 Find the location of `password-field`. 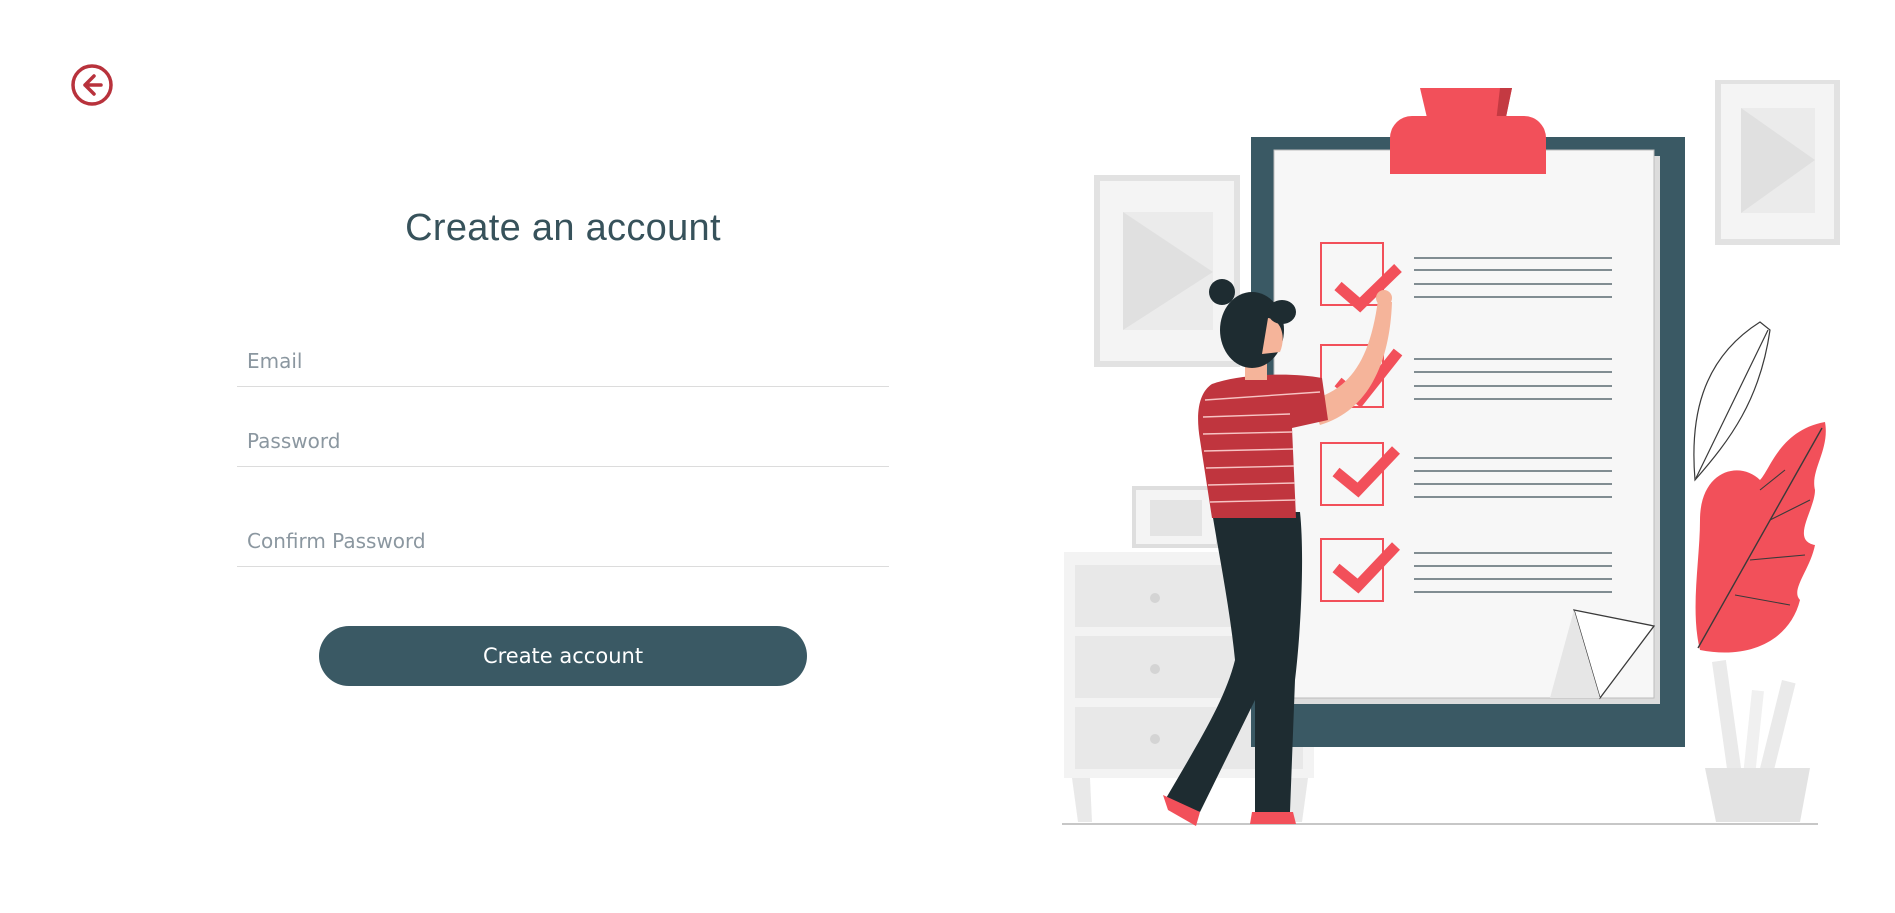

password-field is located at coordinates (563, 441).